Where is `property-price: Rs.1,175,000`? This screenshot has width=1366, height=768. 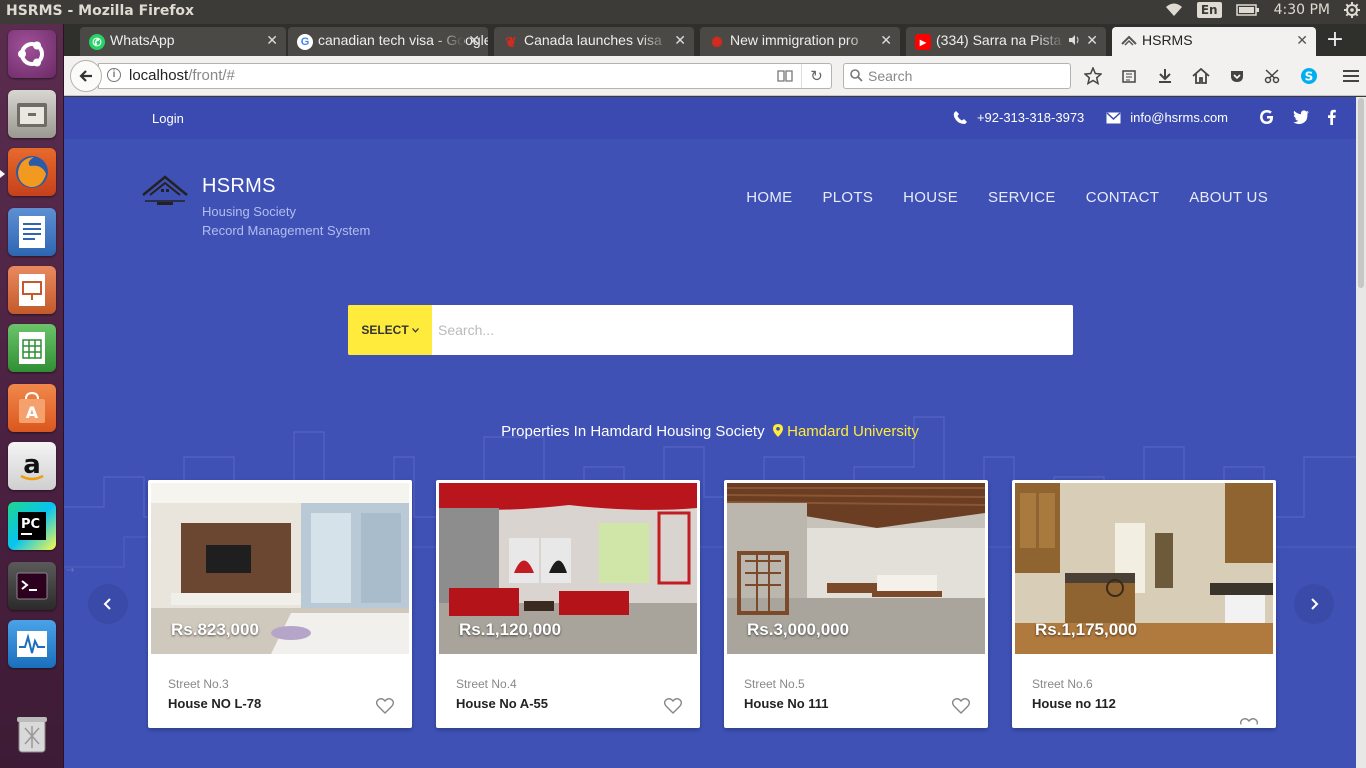
property-price: Rs.1,175,000 is located at coordinates (1086, 629).